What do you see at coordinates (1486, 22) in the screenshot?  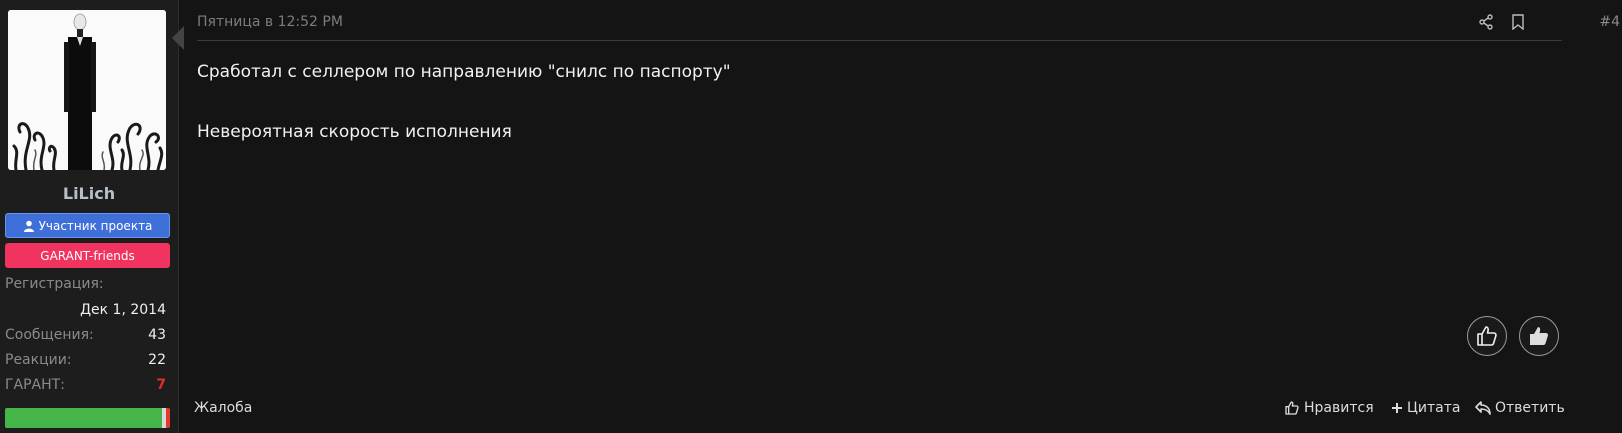 I see `share-icon` at bounding box center [1486, 22].